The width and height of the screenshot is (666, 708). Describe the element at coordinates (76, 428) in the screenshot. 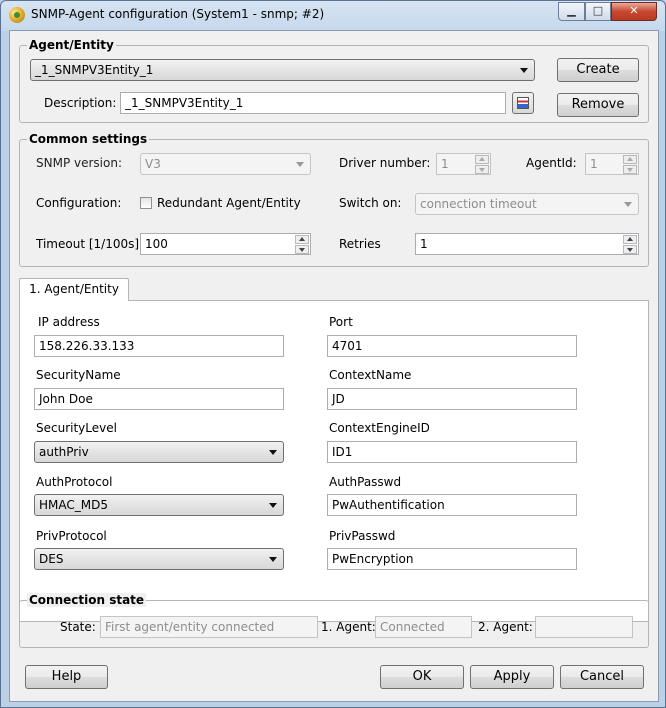

I see `security-level-label: SecurityLevel` at that location.